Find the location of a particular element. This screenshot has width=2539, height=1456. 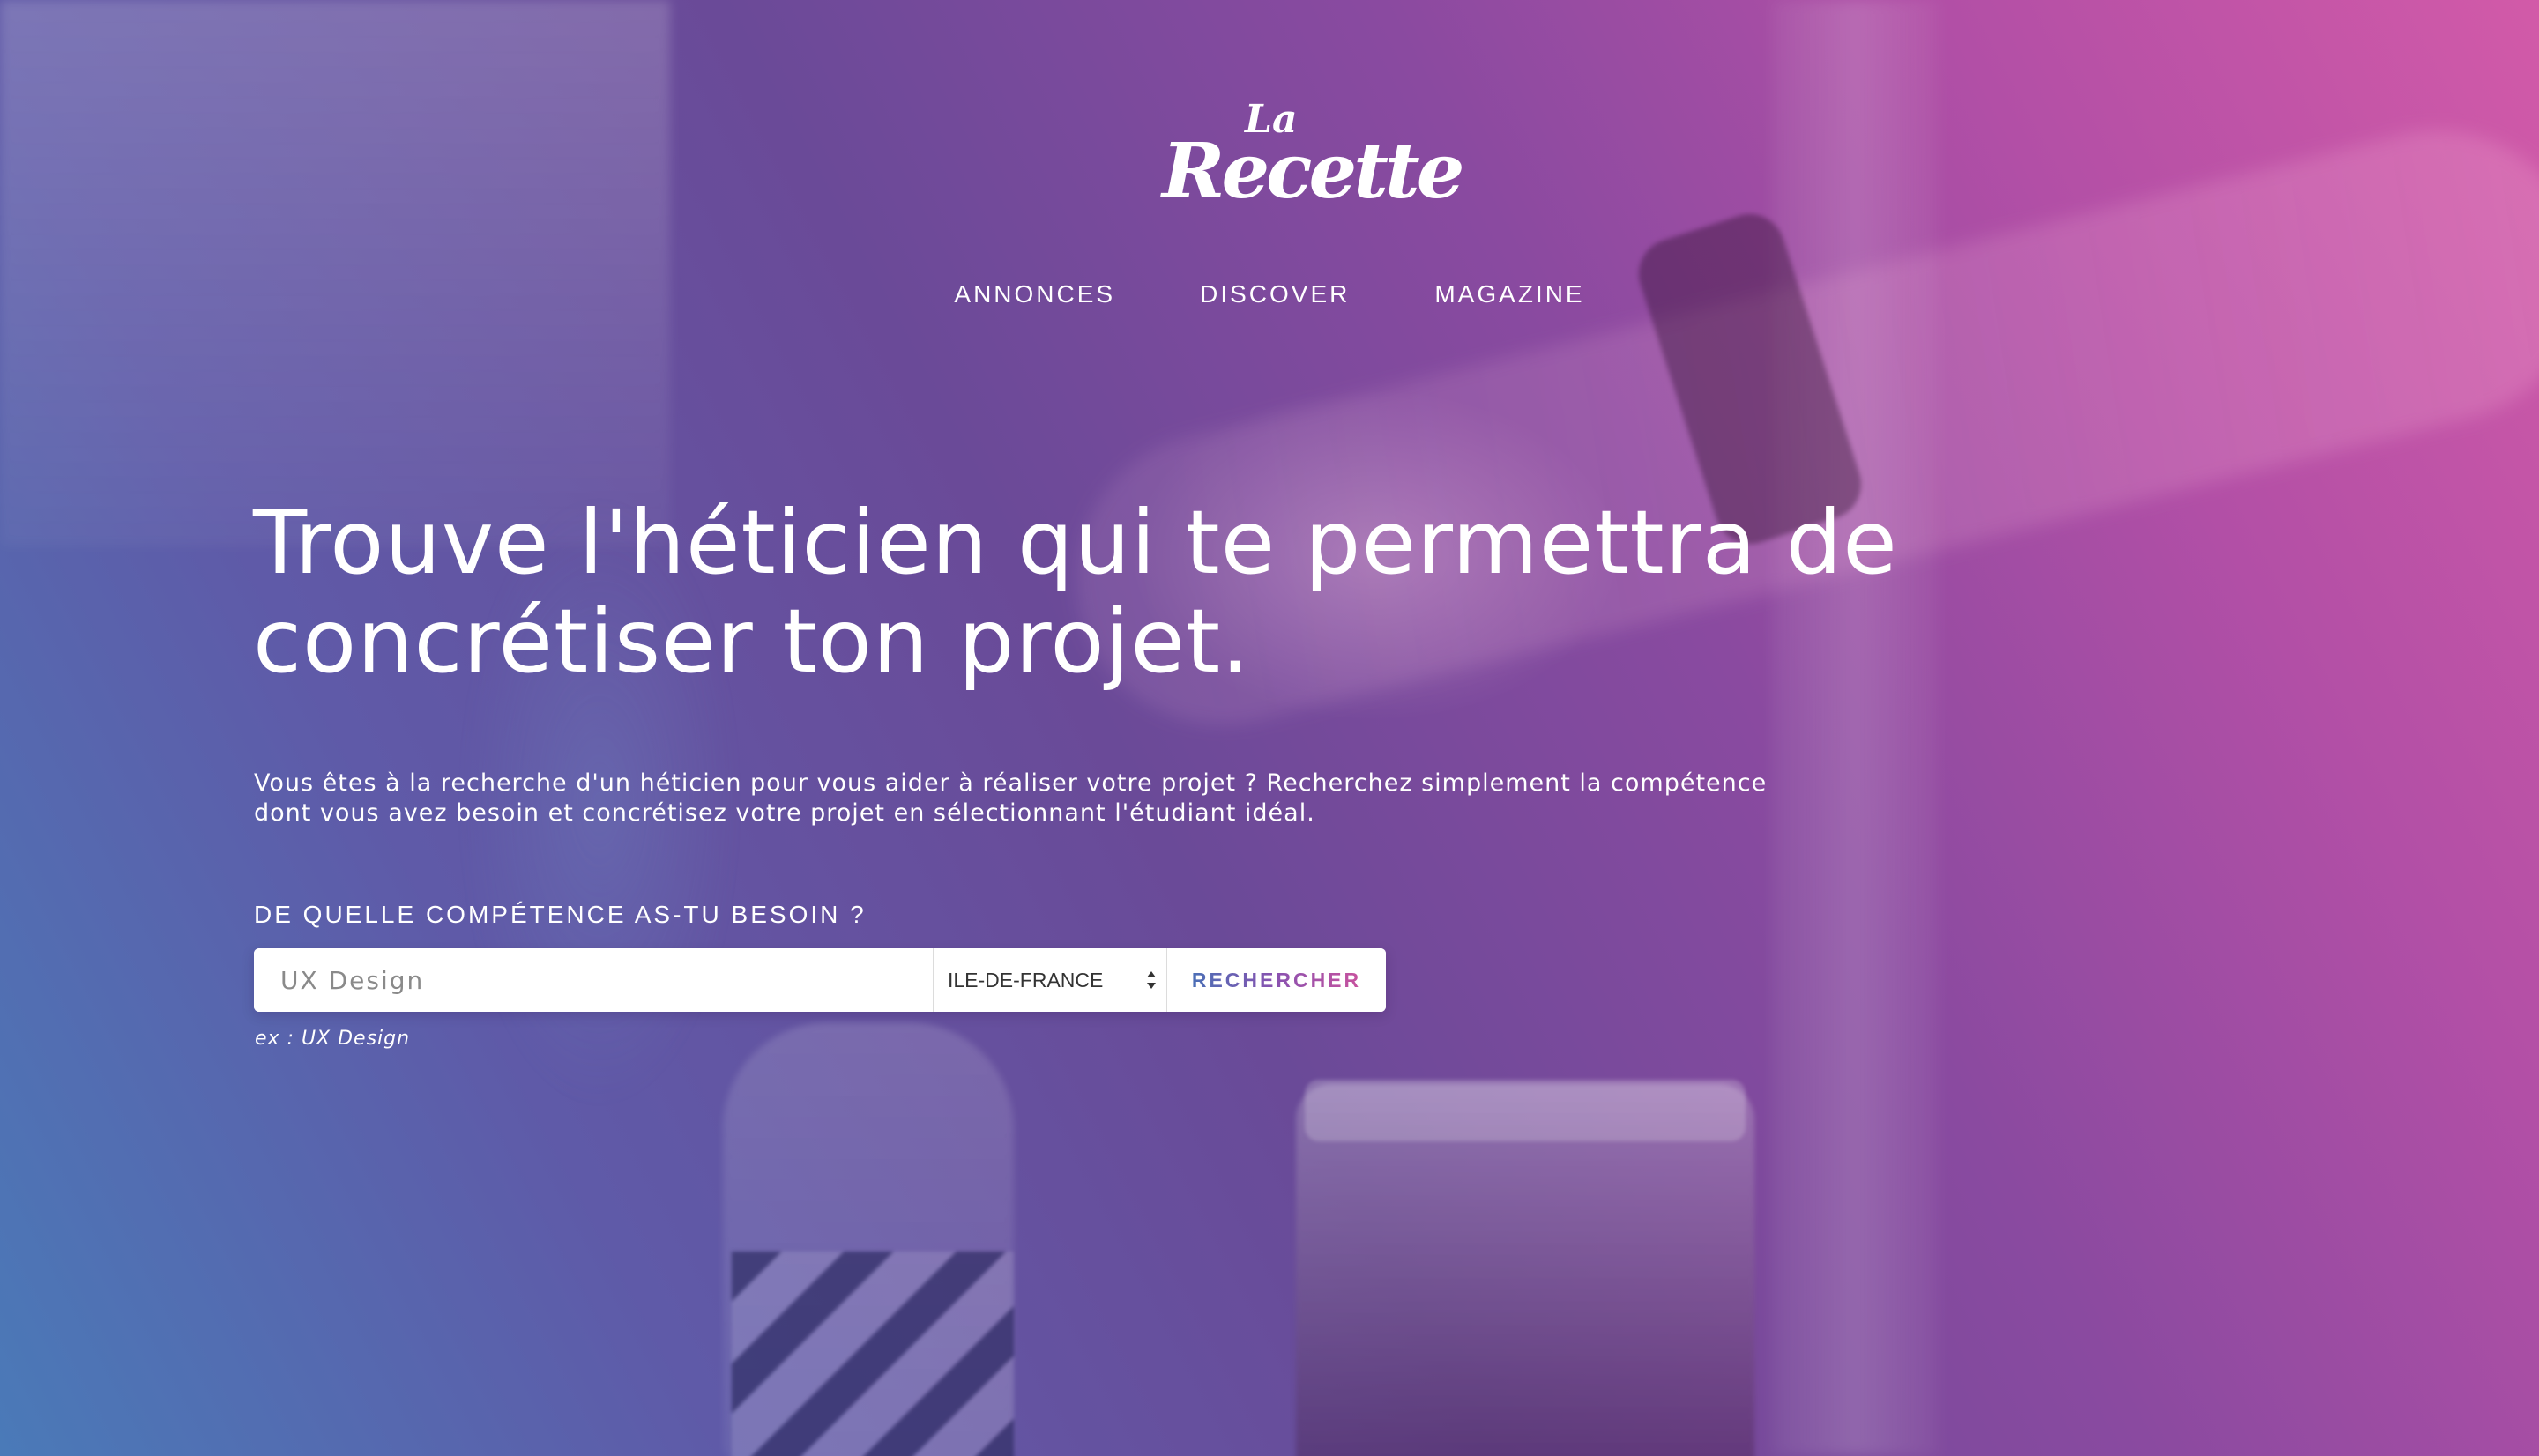

brand-logo: La Recette is located at coordinates (1309, 172).